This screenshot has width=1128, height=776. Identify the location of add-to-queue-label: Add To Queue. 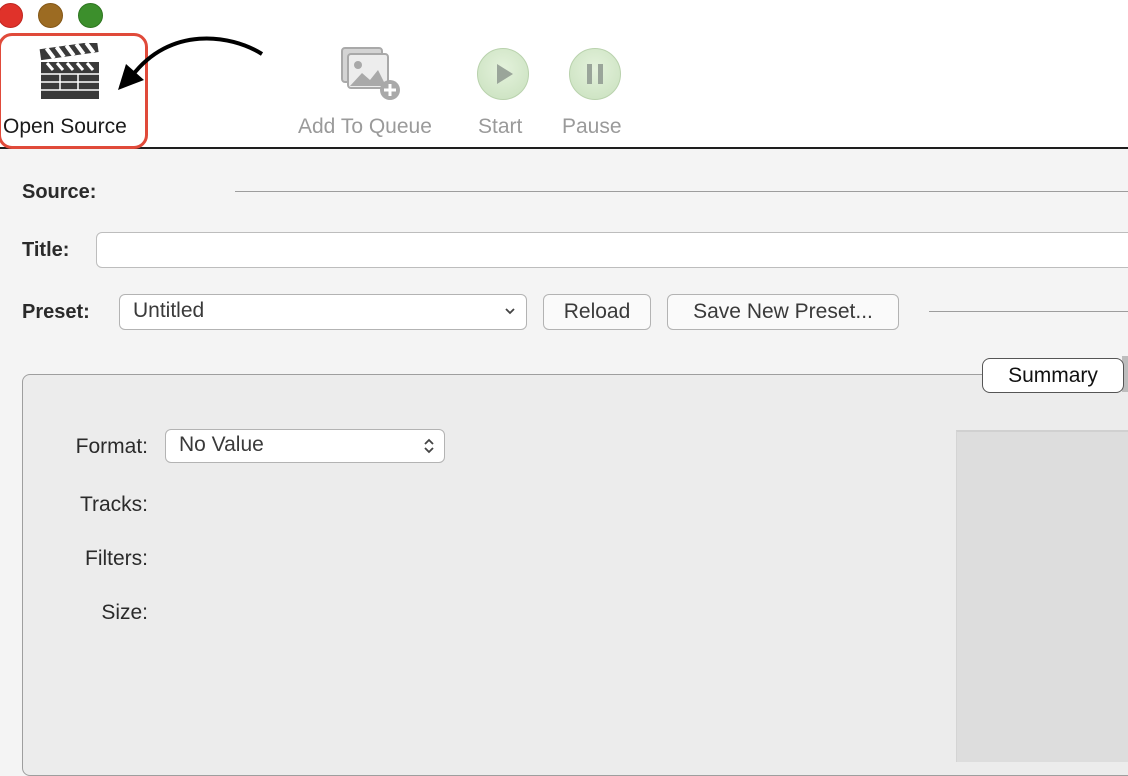
(365, 126).